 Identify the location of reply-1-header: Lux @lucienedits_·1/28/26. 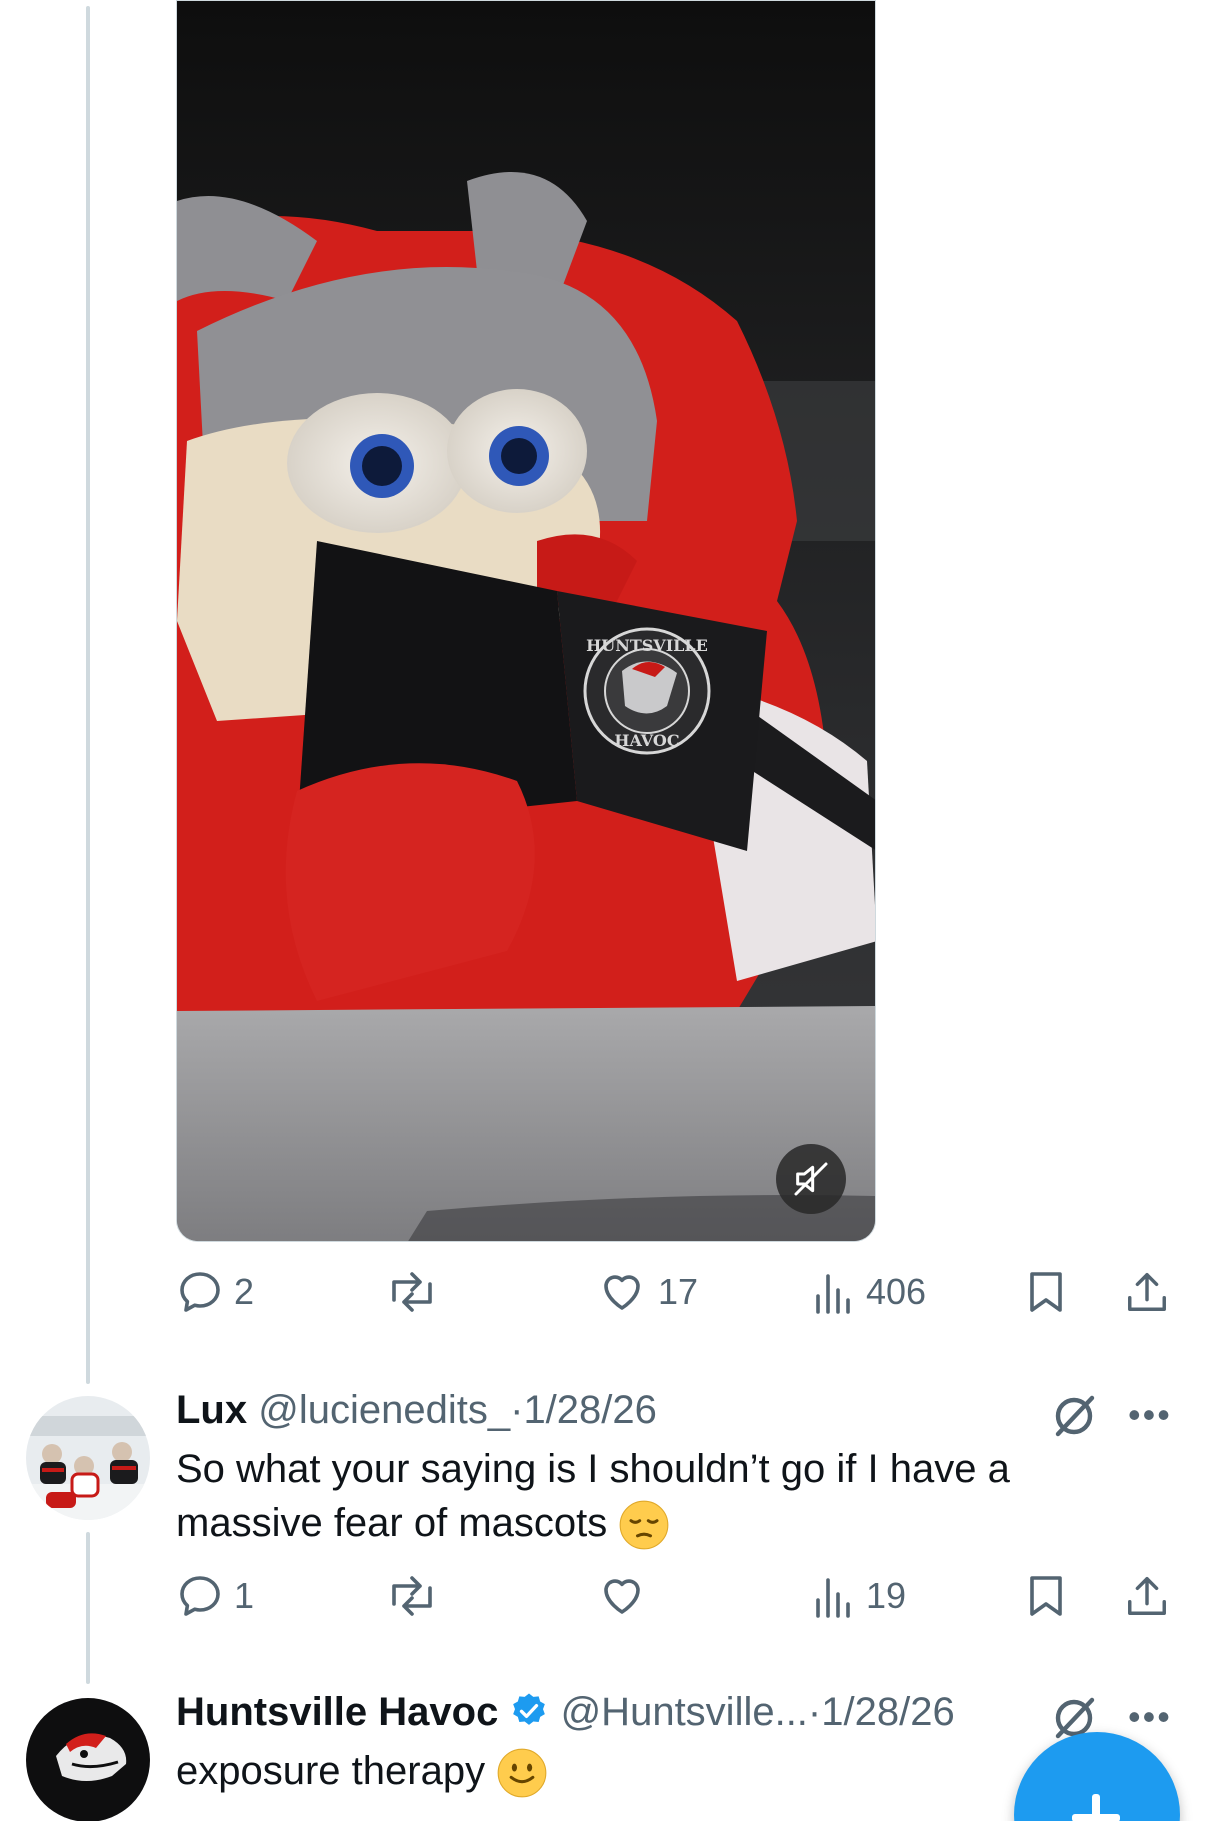
(416, 1410).